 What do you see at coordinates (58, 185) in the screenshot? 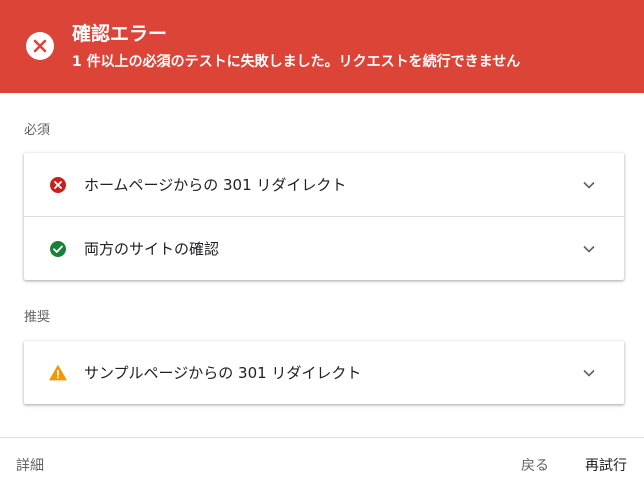
I see `error-circle-icon` at bounding box center [58, 185].